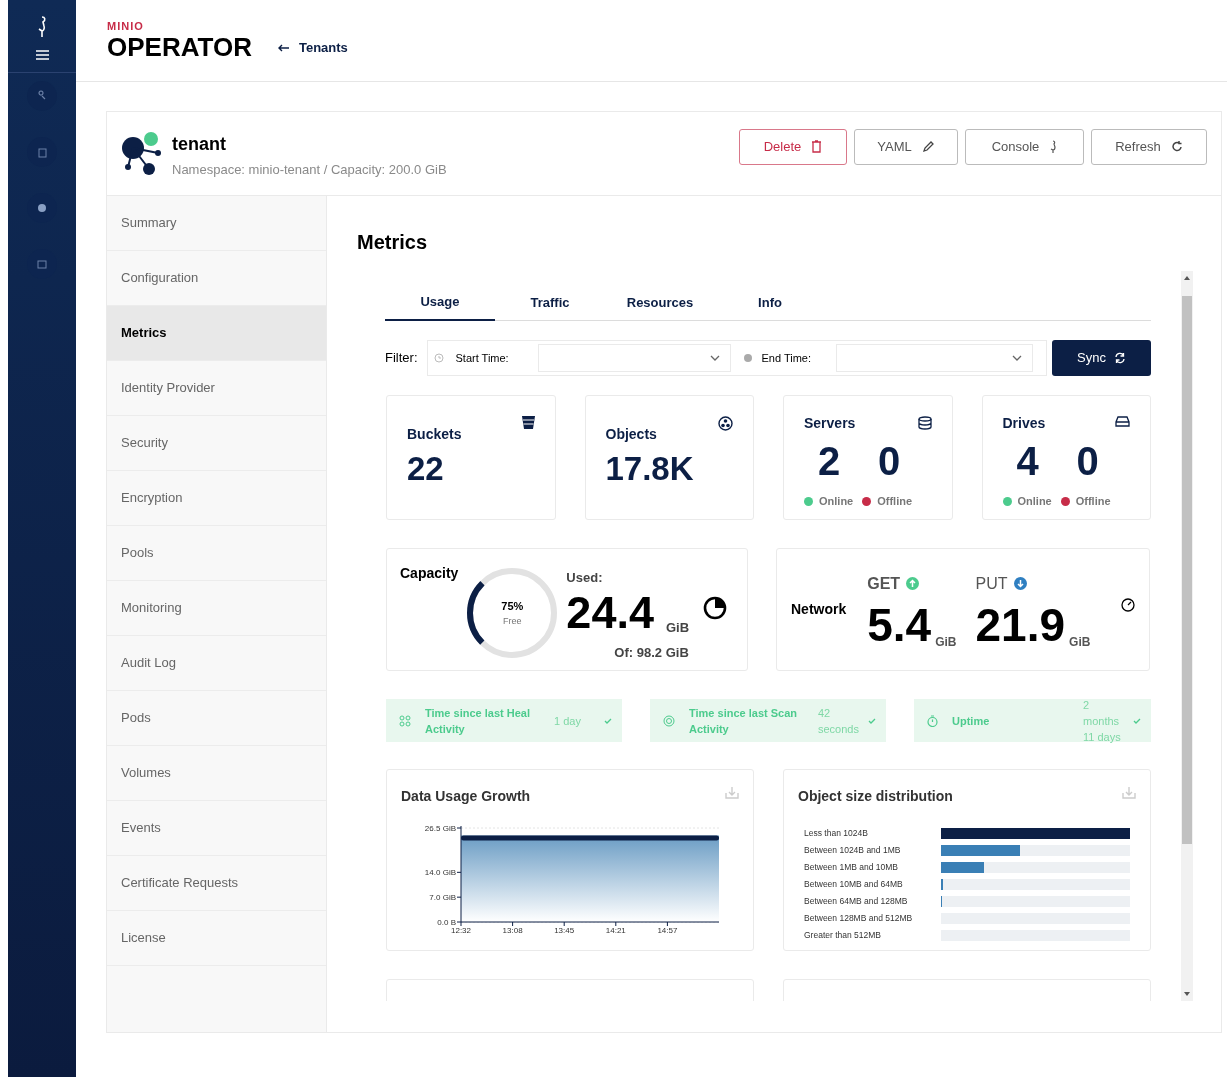 Image resolution: width=1227 pixels, height=1077 pixels. What do you see at coordinates (126, 26) in the screenshot?
I see `brand-label: MINIO` at bounding box center [126, 26].